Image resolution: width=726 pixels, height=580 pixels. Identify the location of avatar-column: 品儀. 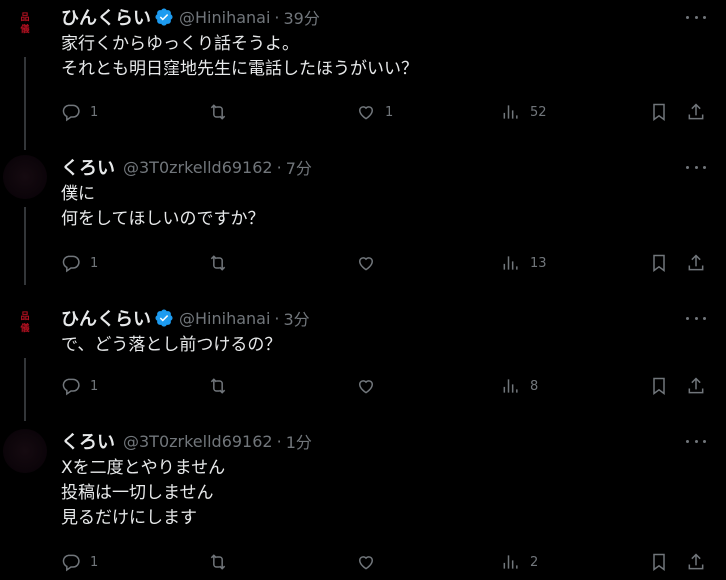
(26, 363).